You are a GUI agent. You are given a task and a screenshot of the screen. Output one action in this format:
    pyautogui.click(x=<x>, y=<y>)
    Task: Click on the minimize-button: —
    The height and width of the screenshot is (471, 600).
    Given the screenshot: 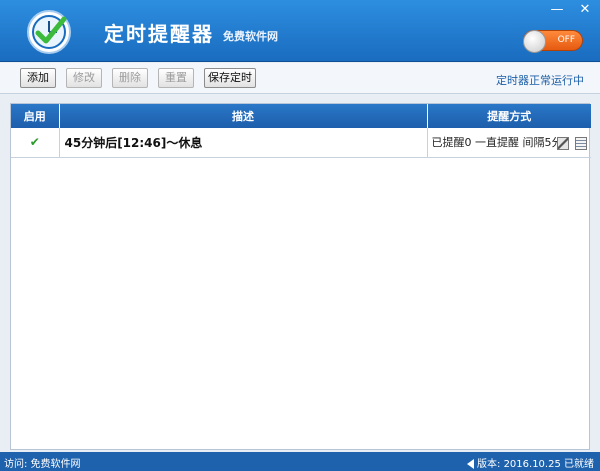 What is the action you would take?
    pyautogui.click(x=557, y=10)
    